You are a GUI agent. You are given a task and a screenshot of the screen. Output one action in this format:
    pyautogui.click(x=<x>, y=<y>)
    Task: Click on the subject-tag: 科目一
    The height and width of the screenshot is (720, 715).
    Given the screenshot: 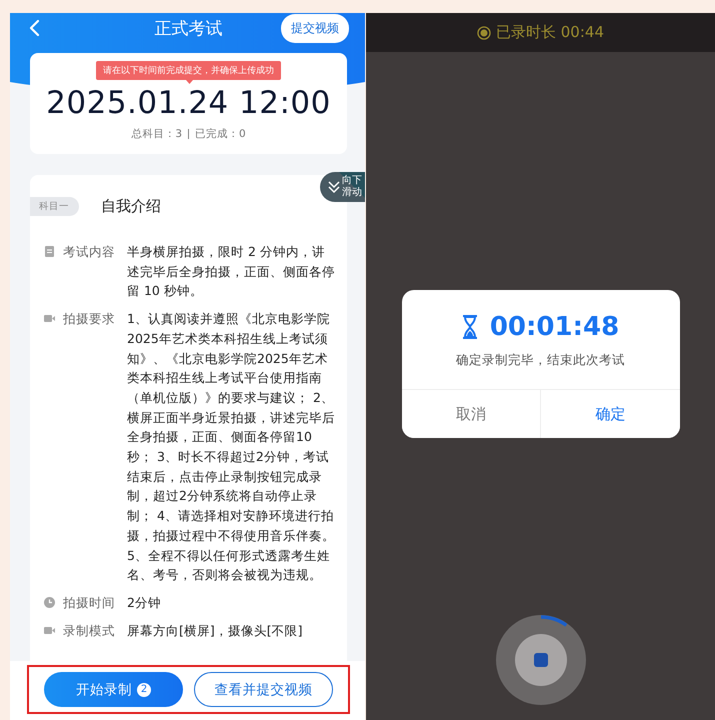 What is the action you would take?
    pyautogui.click(x=54, y=206)
    